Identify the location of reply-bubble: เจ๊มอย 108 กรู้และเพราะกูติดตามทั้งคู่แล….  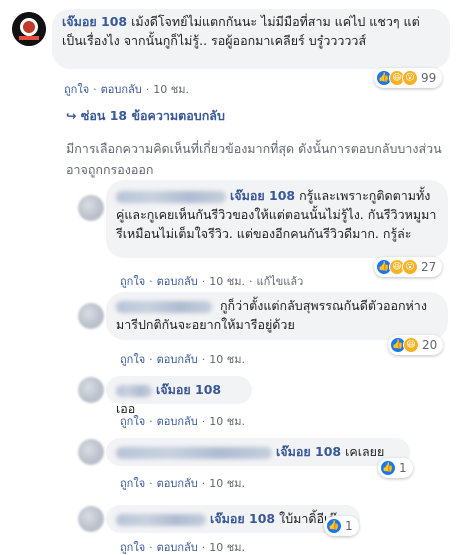
(277, 219).